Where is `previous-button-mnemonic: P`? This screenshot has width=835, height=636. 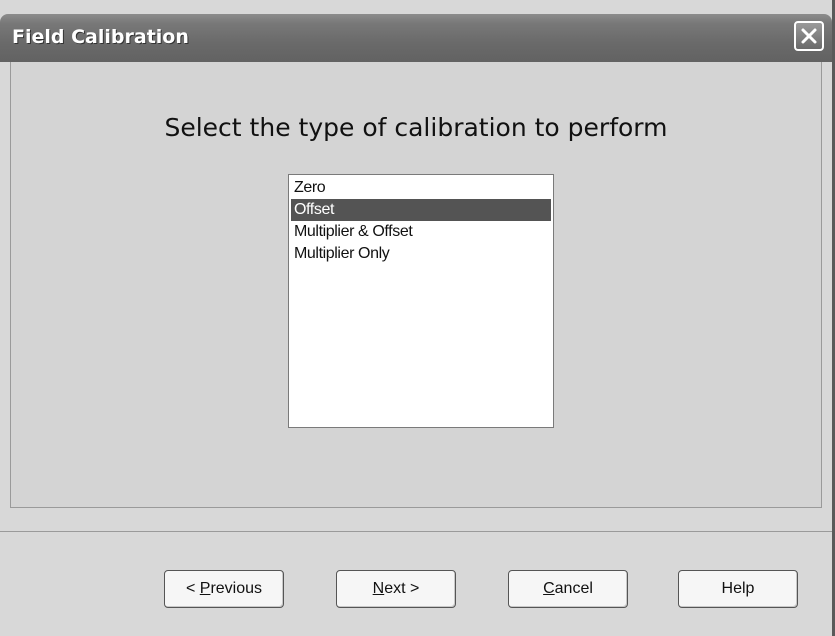
previous-button-mnemonic: P is located at coordinates (205, 588).